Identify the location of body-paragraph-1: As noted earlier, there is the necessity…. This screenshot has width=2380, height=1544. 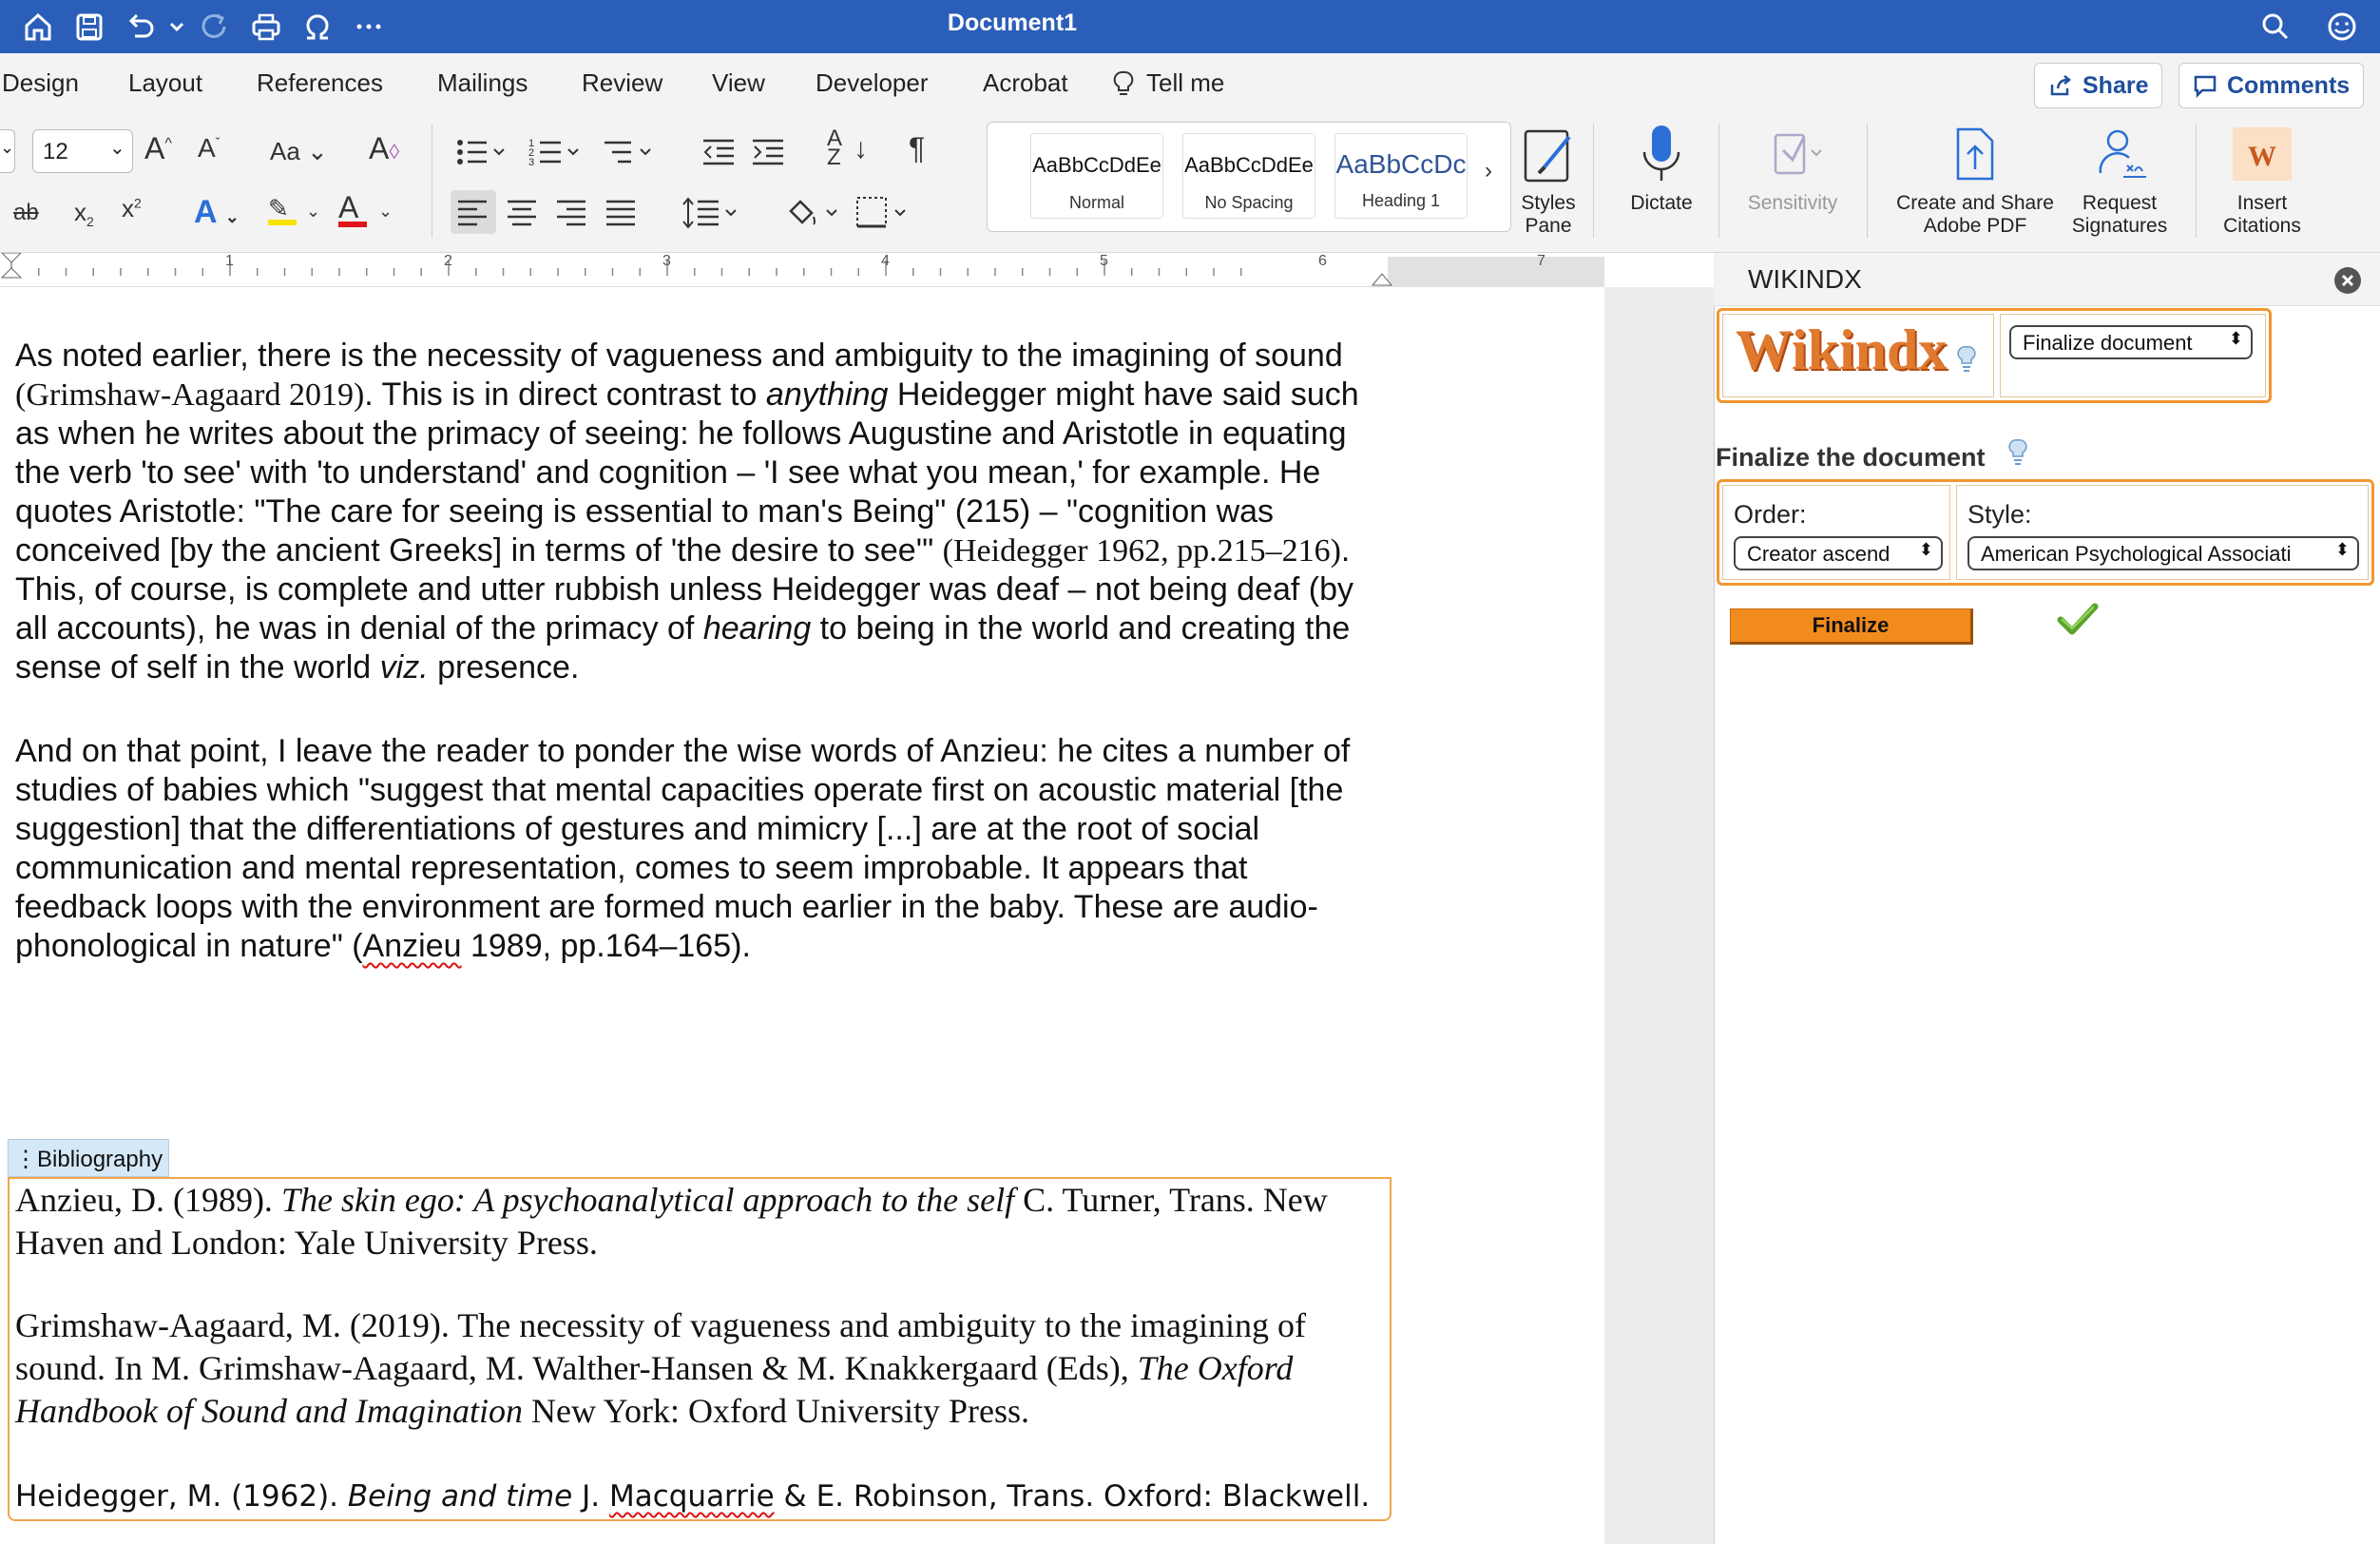
(694, 512).